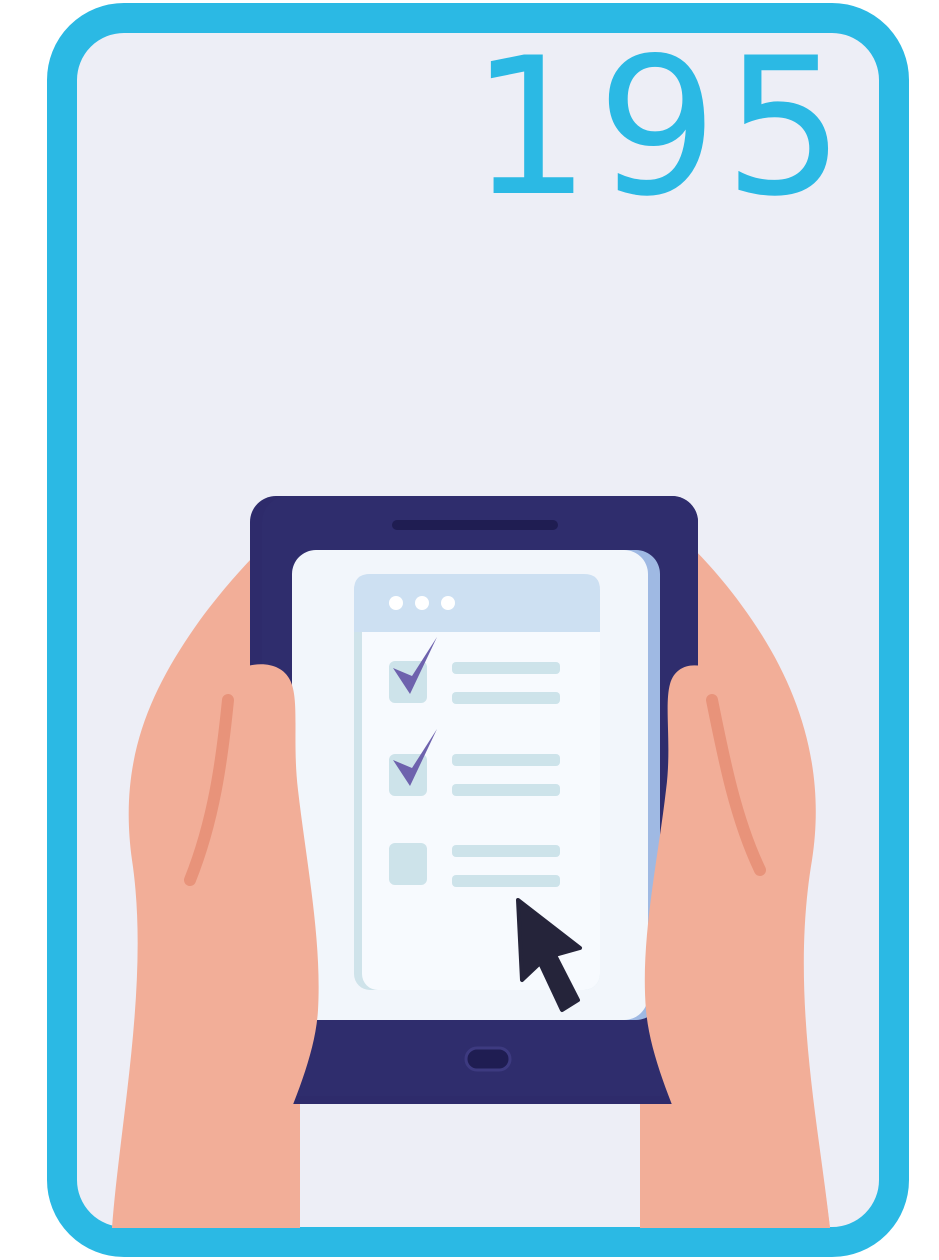 This screenshot has width=939, height=1260. What do you see at coordinates (475, 525) in the screenshot?
I see `tablet-speaker` at bounding box center [475, 525].